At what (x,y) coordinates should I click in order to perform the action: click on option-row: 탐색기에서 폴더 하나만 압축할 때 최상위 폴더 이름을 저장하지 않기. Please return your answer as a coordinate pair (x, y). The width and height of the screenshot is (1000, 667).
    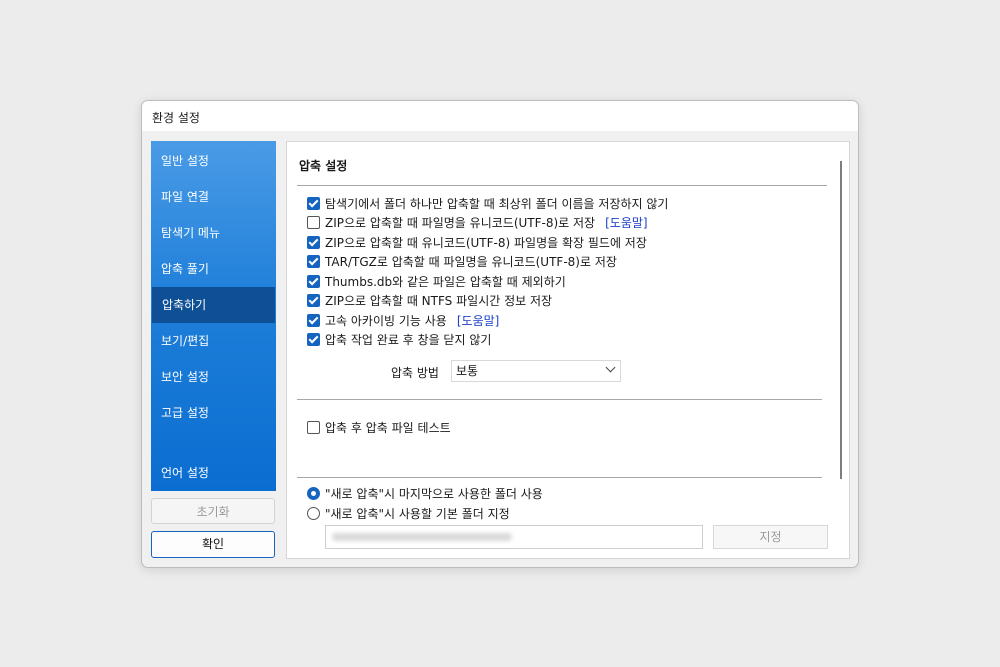
    Looking at the image, I should click on (487, 203).